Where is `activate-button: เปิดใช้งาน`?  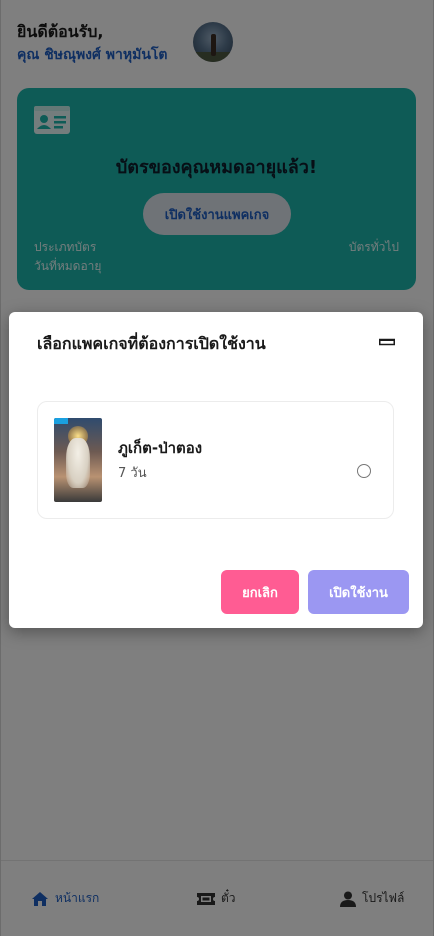
activate-button: เปิดใช้งาน is located at coordinates (358, 592).